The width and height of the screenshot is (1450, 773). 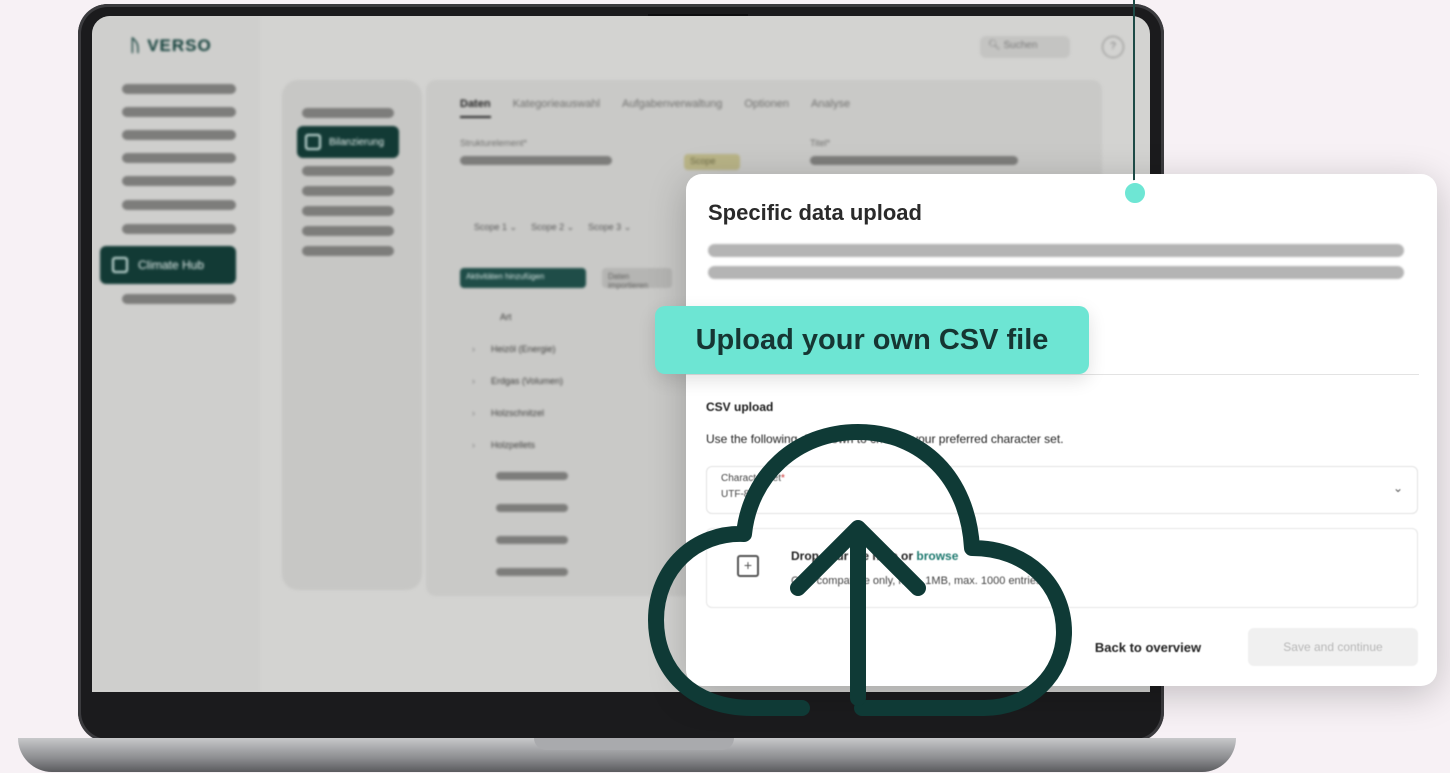 I want to click on verso-logo: ᚢ VERSO, so click(x=171, y=46).